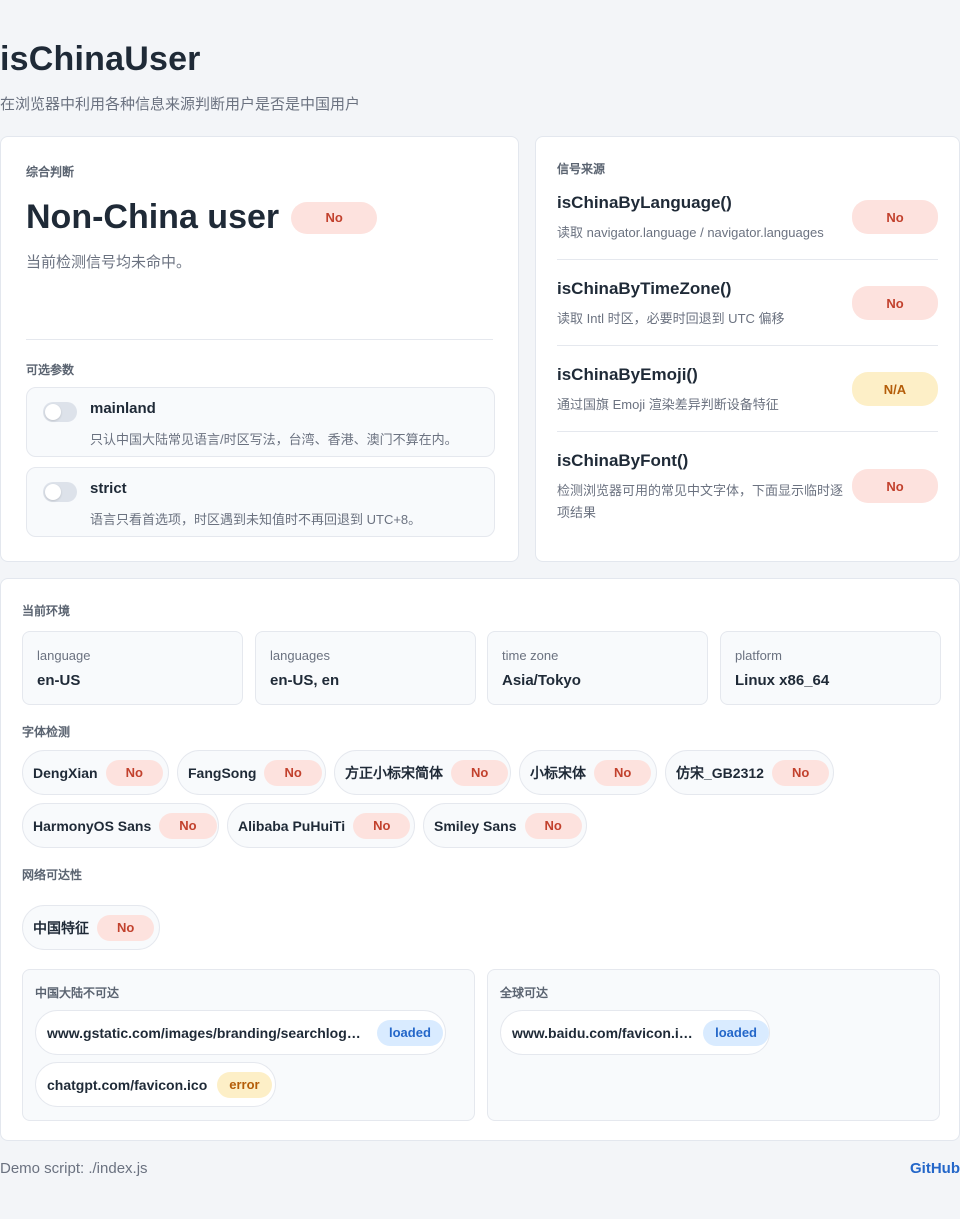  I want to click on font-chip: FangSong No, so click(251, 772).